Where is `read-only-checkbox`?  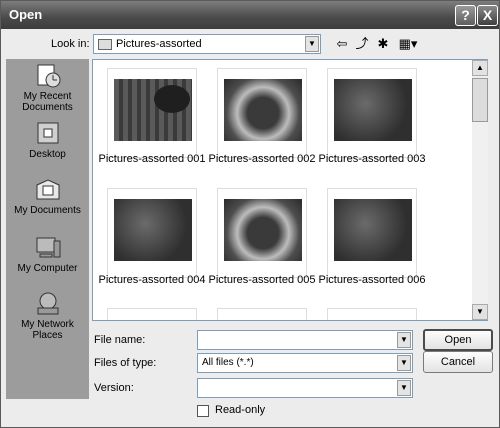
read-only-checkbox is located at coordinates (203, 411).